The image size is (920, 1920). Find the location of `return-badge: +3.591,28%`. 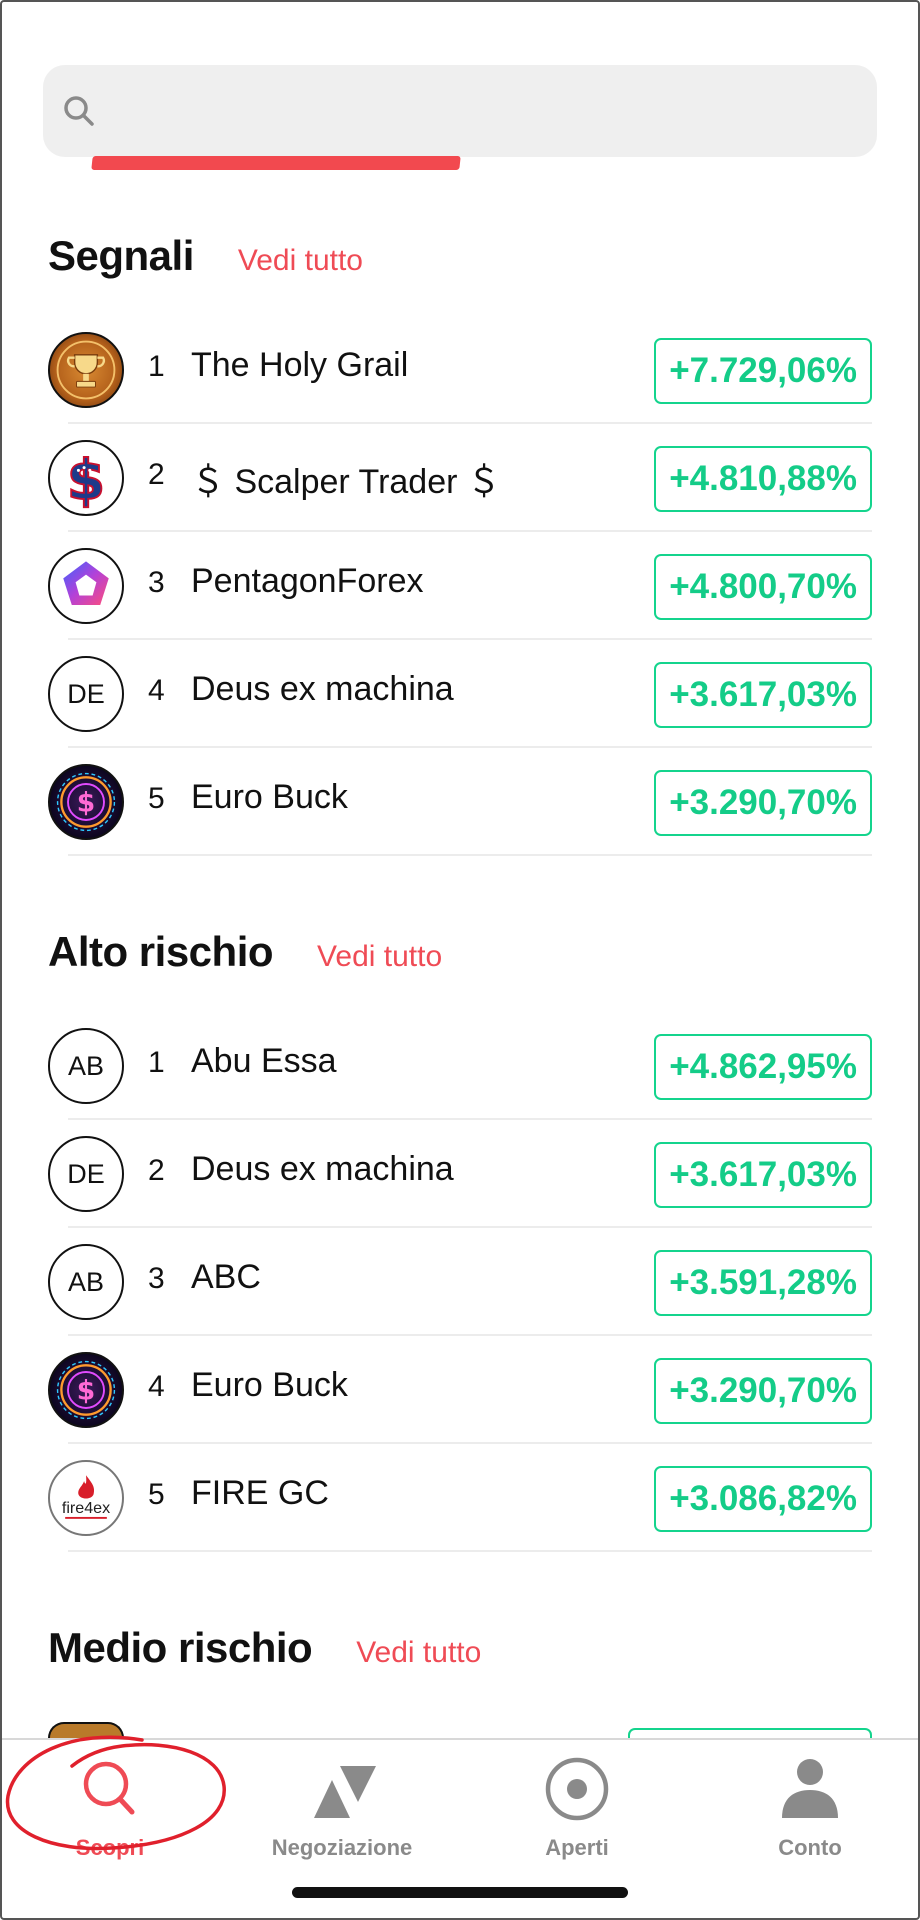

return-badge: +3.591,28% is located at coordinates (763, 1283).